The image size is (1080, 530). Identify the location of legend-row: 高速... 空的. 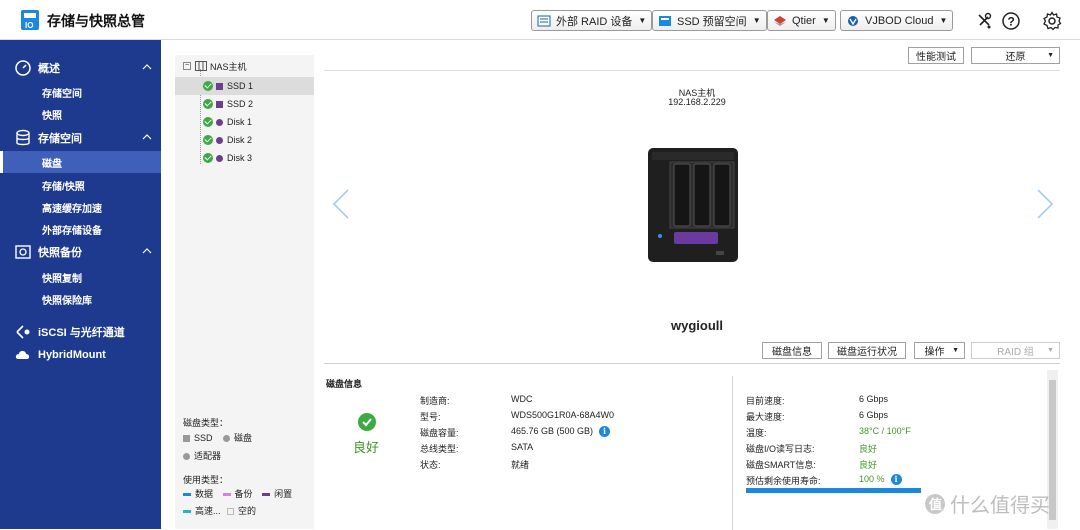
(219, 510).